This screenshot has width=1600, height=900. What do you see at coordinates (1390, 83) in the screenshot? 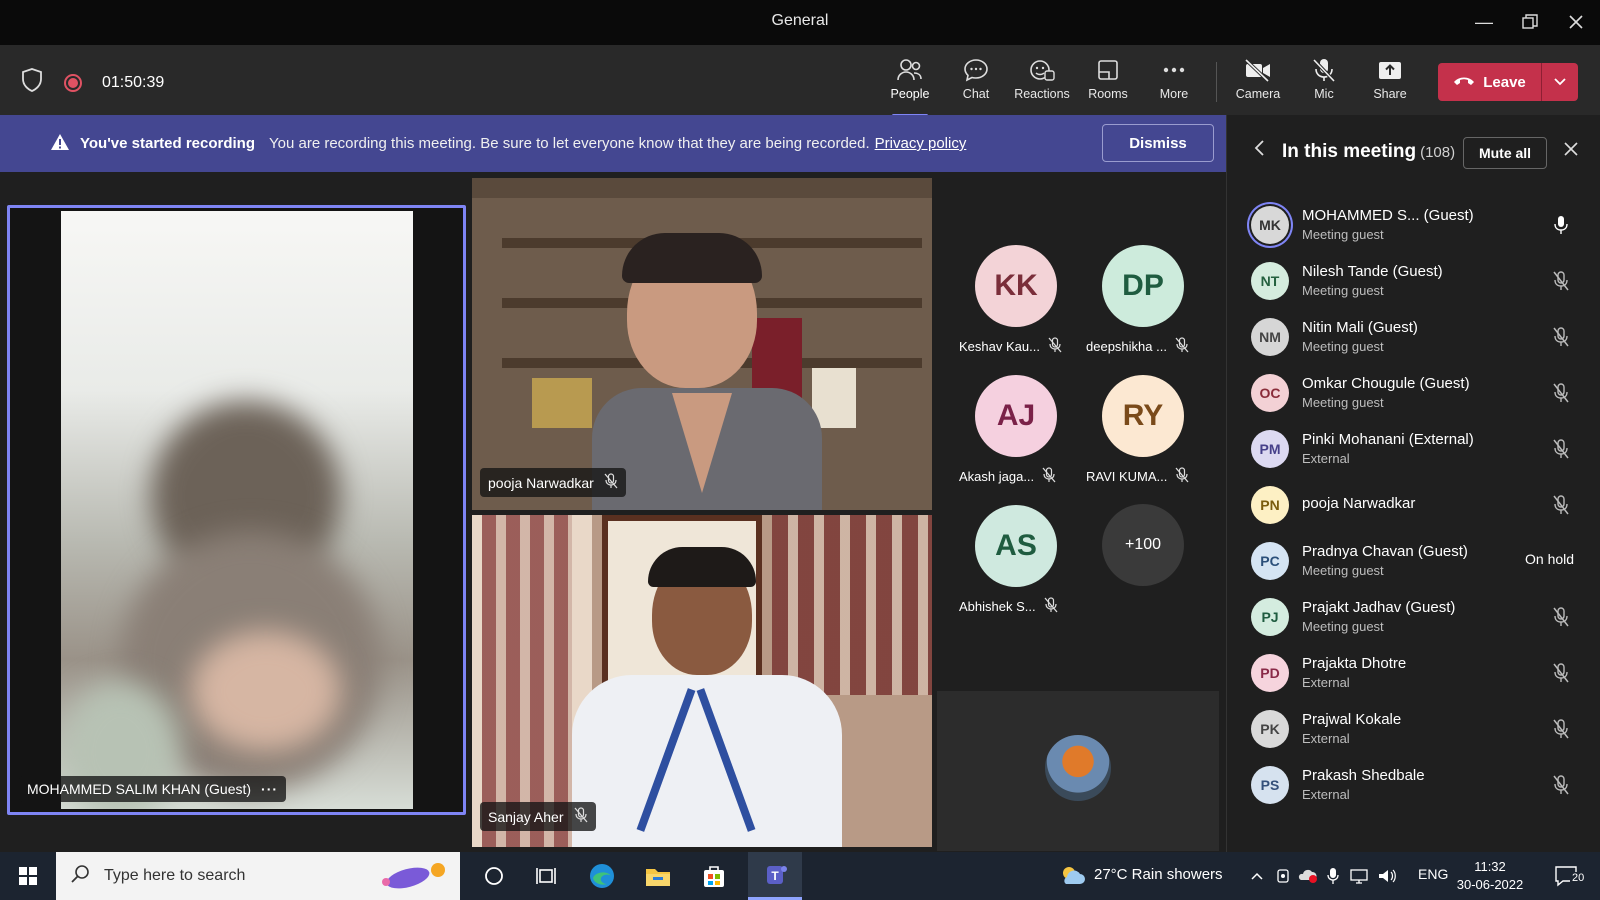
I see `share-button: Share` at bounding box center [1390, 83].